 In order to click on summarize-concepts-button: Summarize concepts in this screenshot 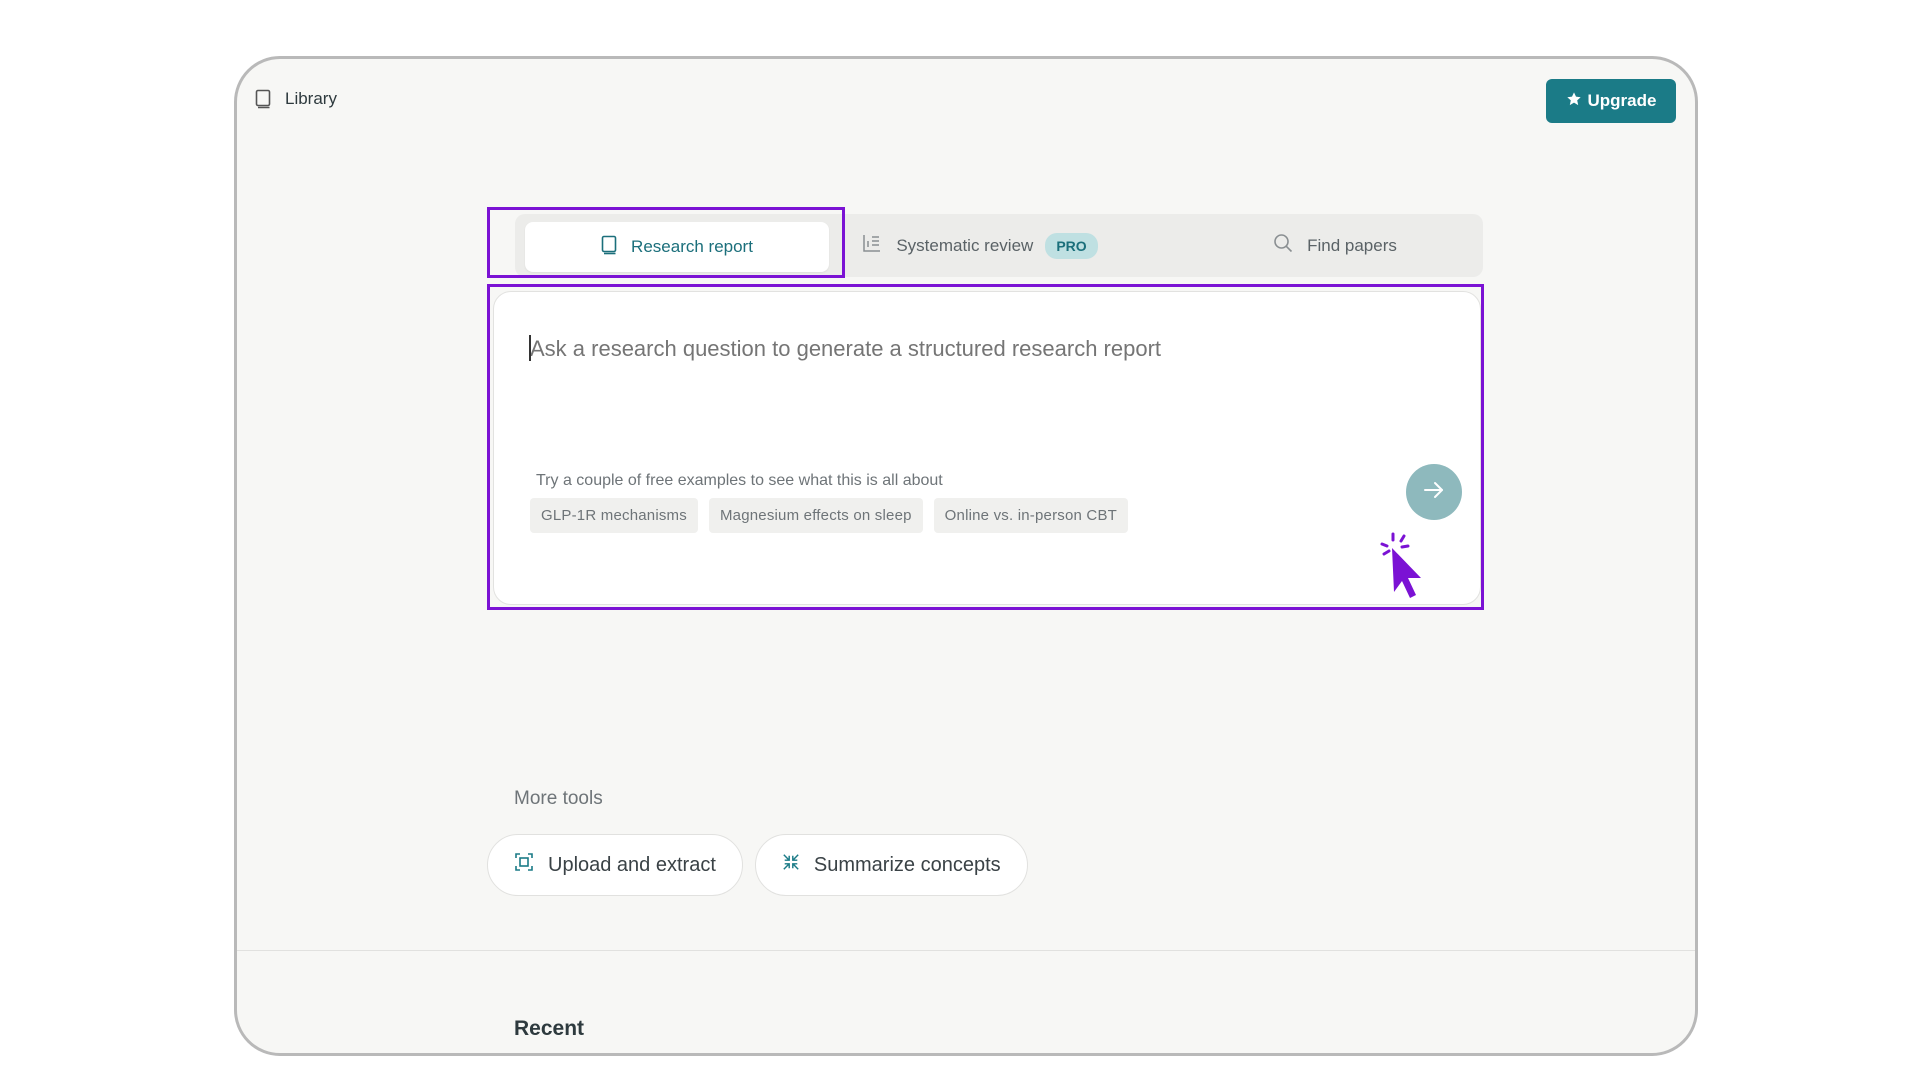, I will do `click(891, 865)`.